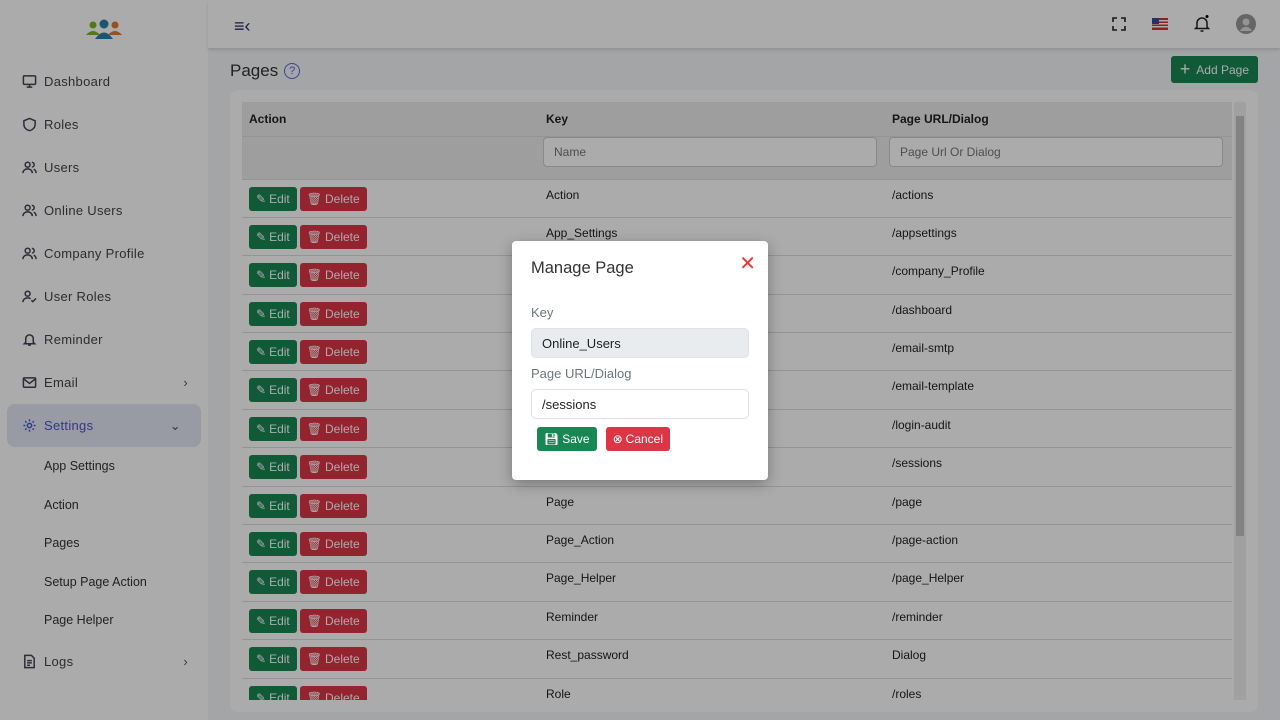  What do you see at coordinates (617, 439) in the screenshot?
I see `cancel-circle-icon: ⊗` at bounding box center [617, 439].